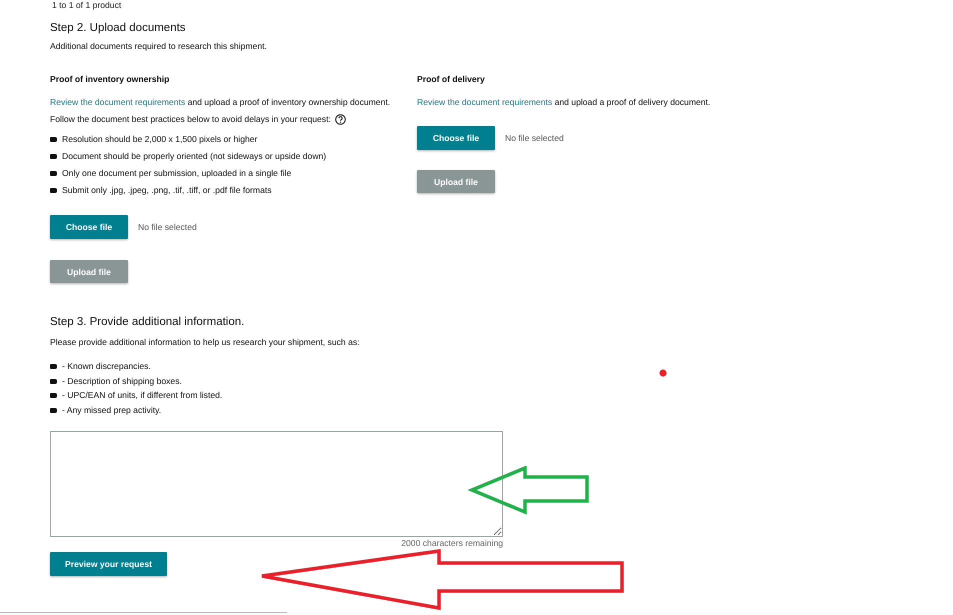 The height and width of the screenshot is (615, 953). What do you see at coordinates (159, 46) in the screenshot?
I see `step-description: Additional documents required to research this shipment.` at bounding box center [159, 46].